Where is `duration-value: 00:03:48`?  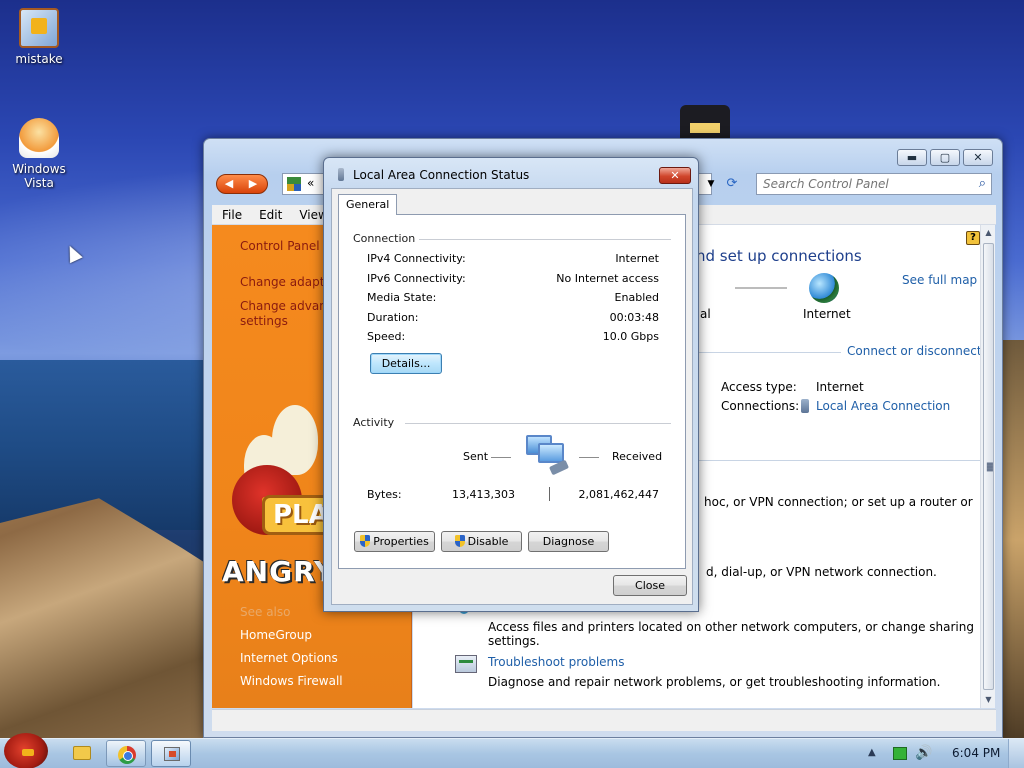
duration-value: 00:03:48 is located at coordinates (634, 317).